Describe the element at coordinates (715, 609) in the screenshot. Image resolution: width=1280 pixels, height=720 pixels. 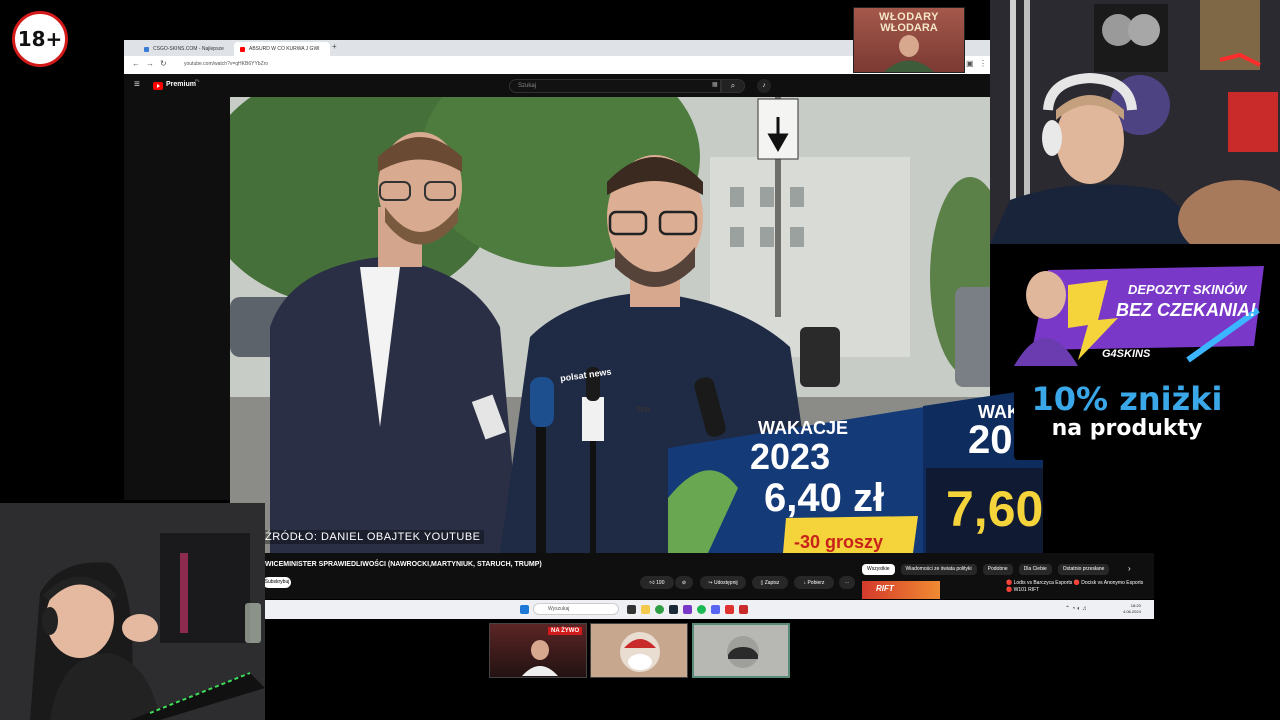
I see `discord-icon` at that location.